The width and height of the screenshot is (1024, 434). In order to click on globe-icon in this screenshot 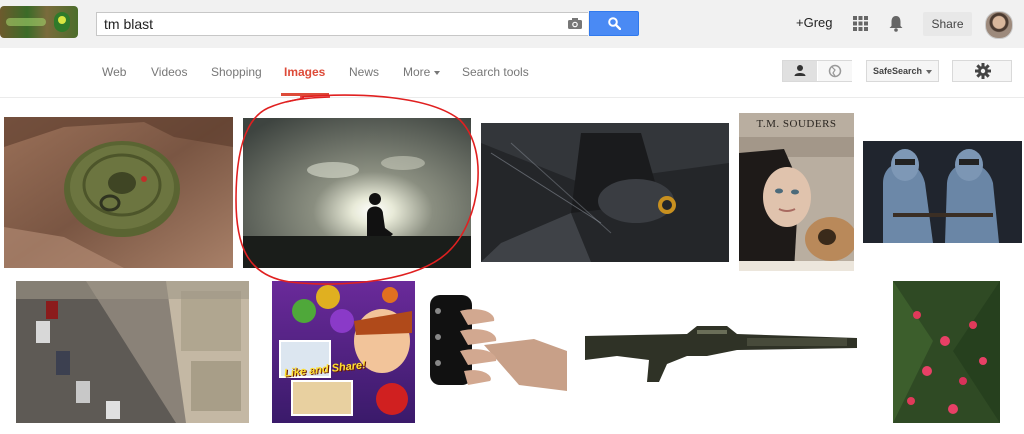, I will do `click(835, 71)`.